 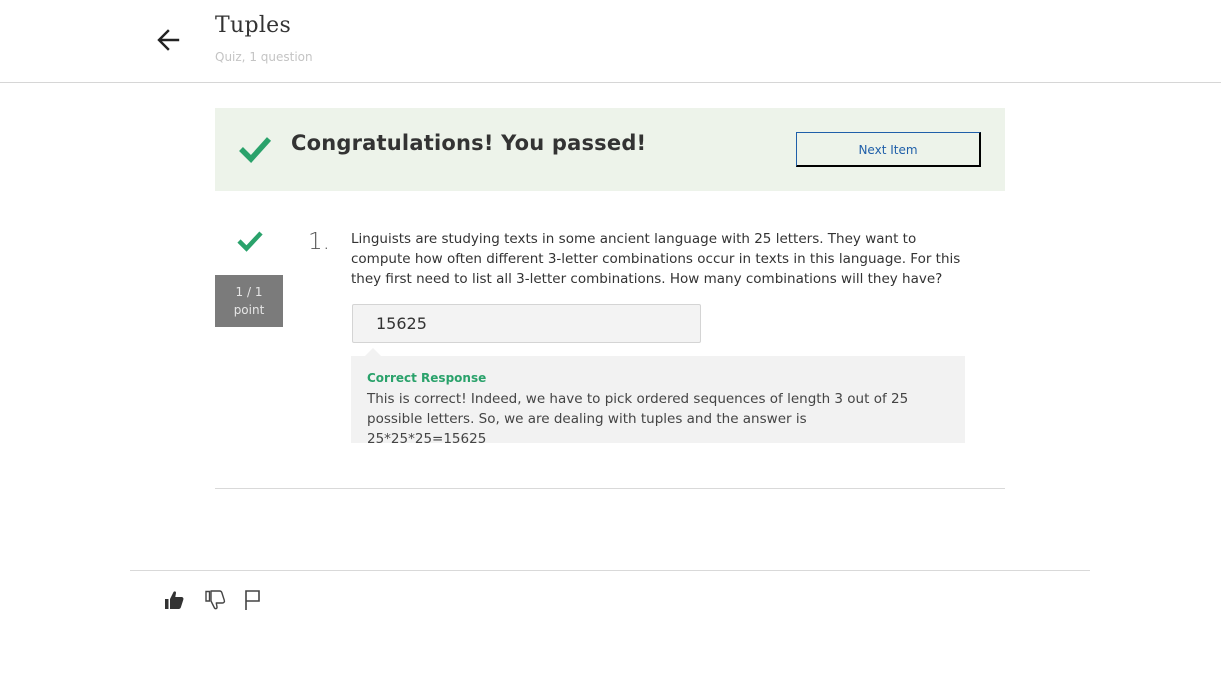 I want to click on score-unit: point, so click(x=249, y=310).